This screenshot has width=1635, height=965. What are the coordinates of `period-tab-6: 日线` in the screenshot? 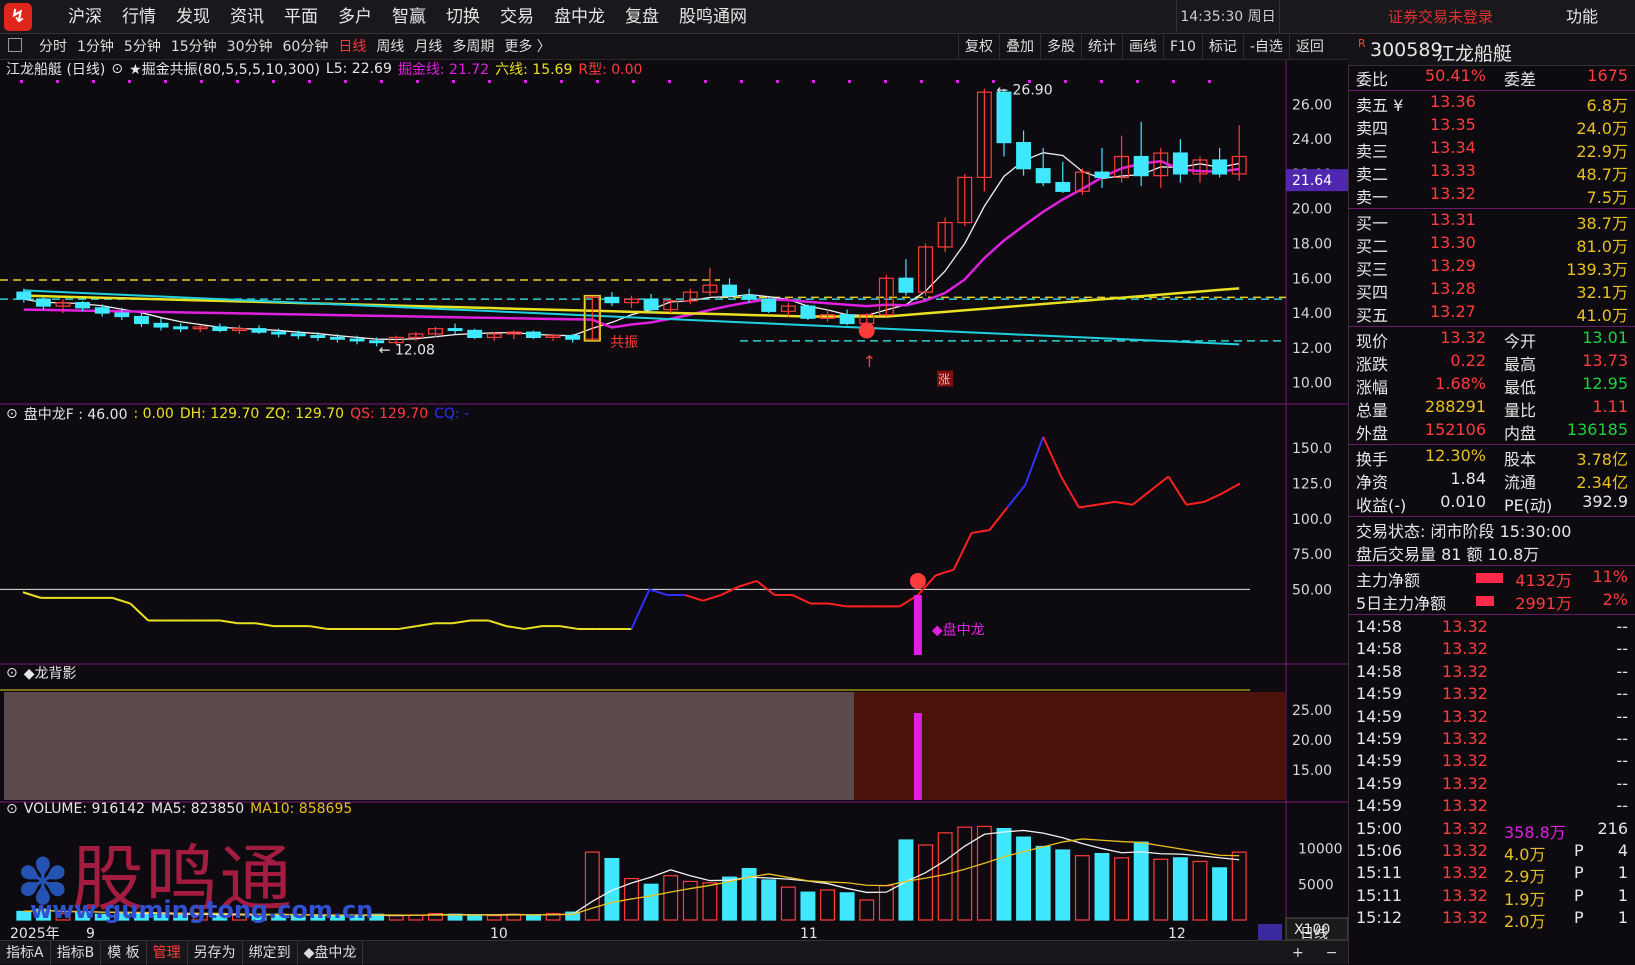 It's located at (352, 47).